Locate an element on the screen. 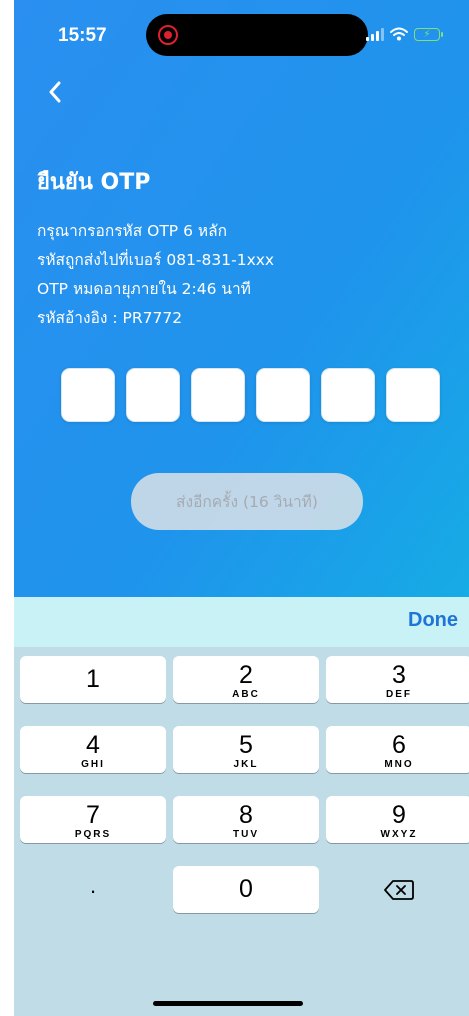 This screenshot has height=1016, width=469. key-1: 1 is located at coordinates (93, 679).